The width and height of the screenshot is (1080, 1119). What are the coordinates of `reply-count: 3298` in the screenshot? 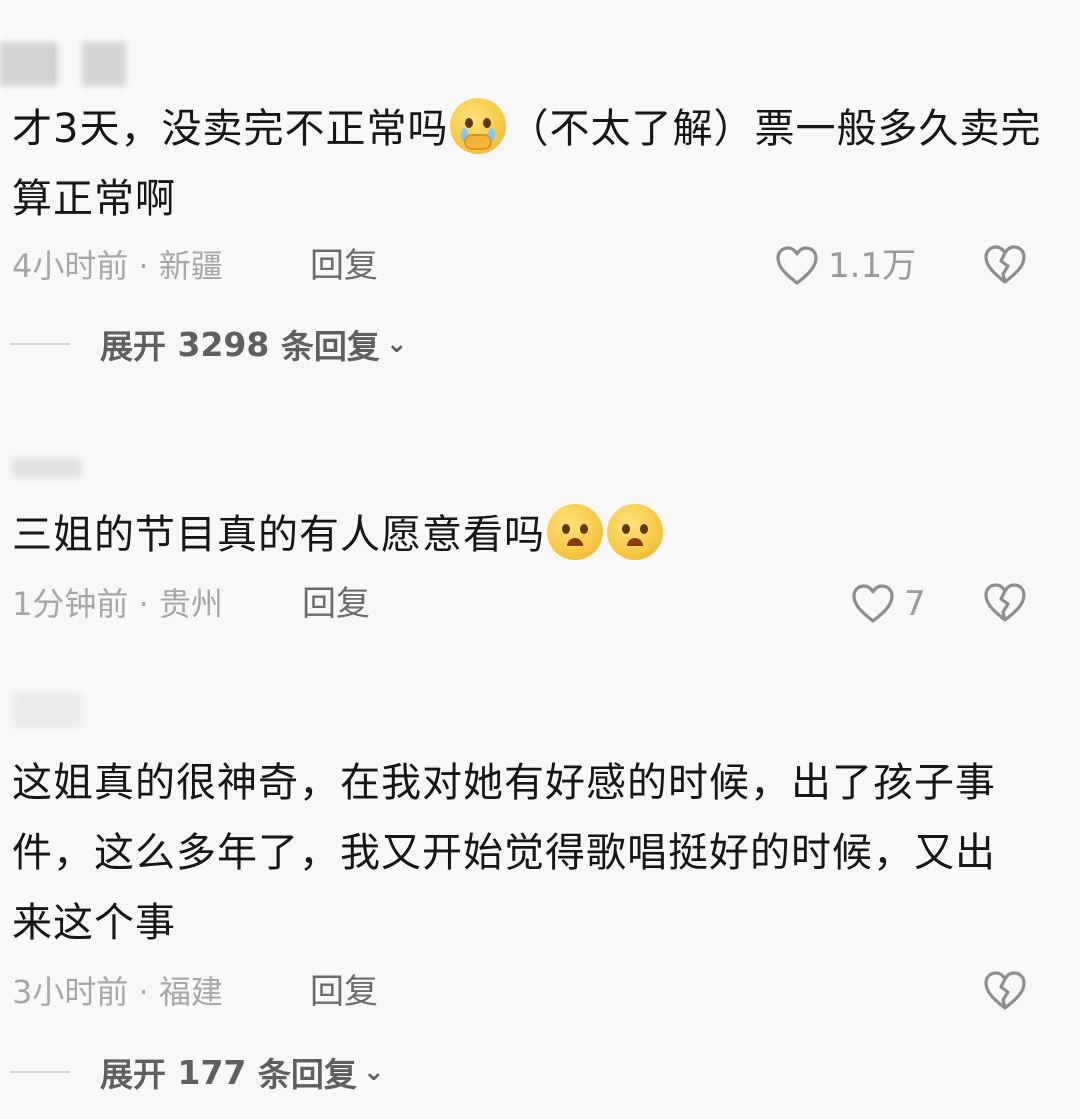 It's located at (223, 344).